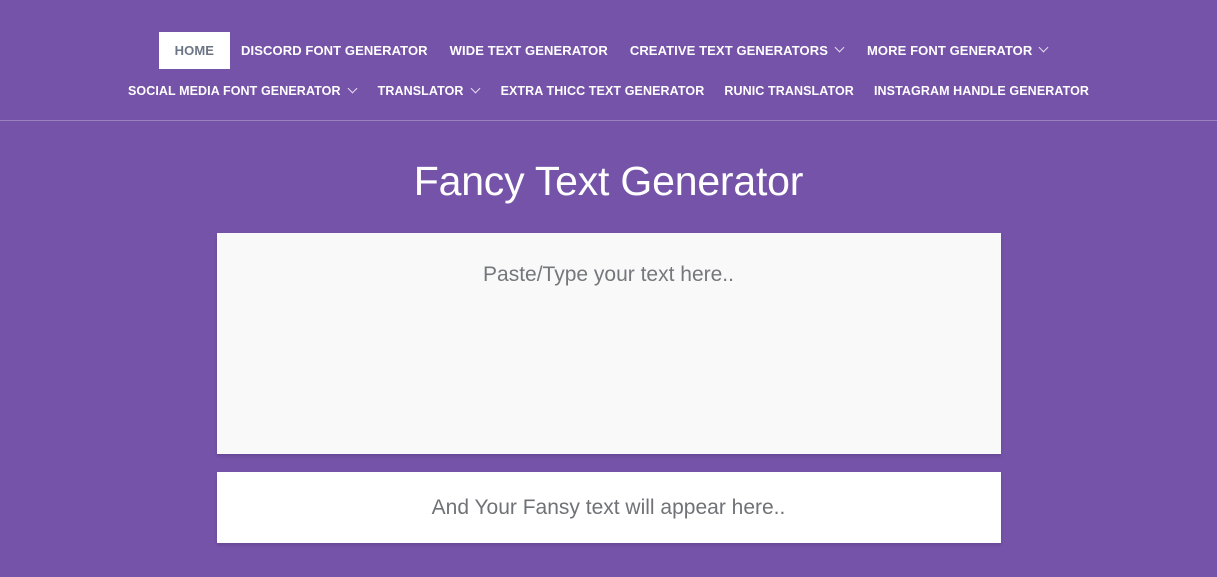  What do you see at coordinates (608, 181) in the screenshot?
I see `page-title: Fancy Text Generator` at bounding box center [608, 181].